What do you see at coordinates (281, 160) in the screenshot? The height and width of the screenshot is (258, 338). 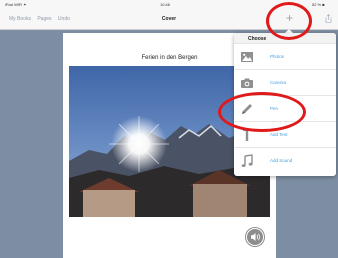 I see `menu-label-add-sound: Add Sound` at bounding box center [281, 160].